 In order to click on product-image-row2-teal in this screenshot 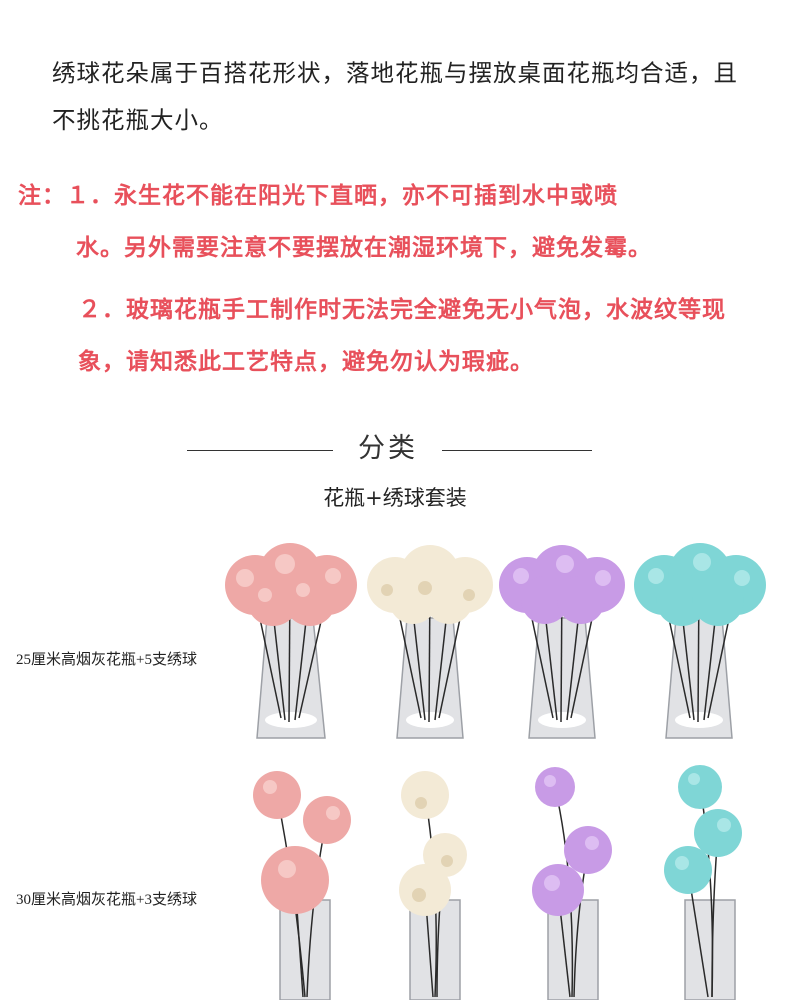, I will do `click(712, 882)`.